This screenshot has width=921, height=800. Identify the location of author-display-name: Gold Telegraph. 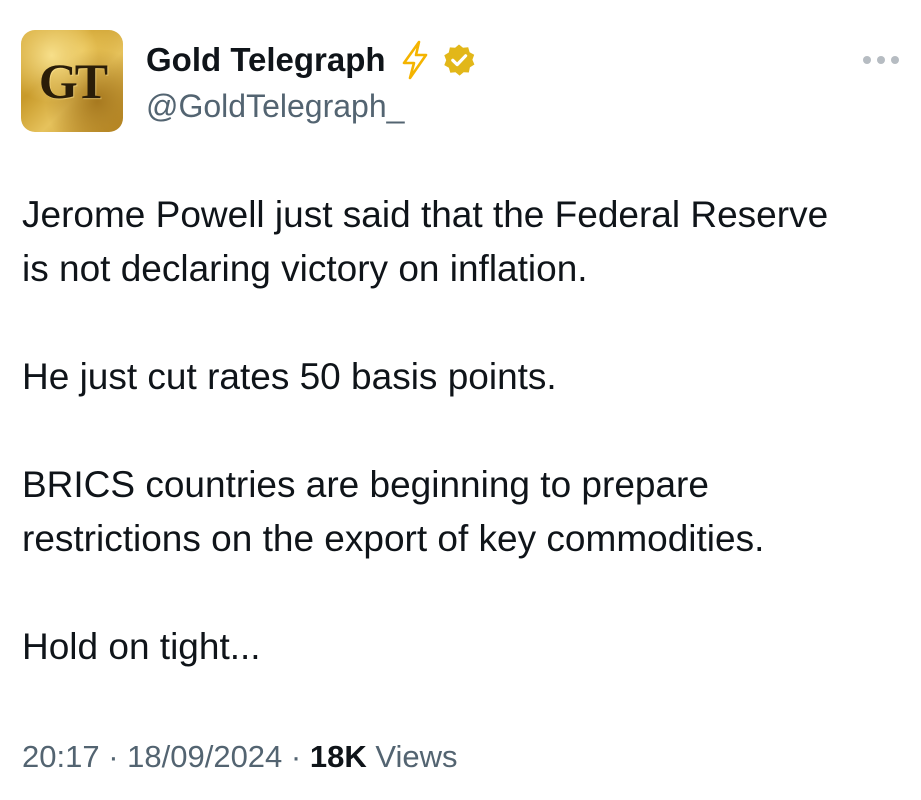
(266, 60).